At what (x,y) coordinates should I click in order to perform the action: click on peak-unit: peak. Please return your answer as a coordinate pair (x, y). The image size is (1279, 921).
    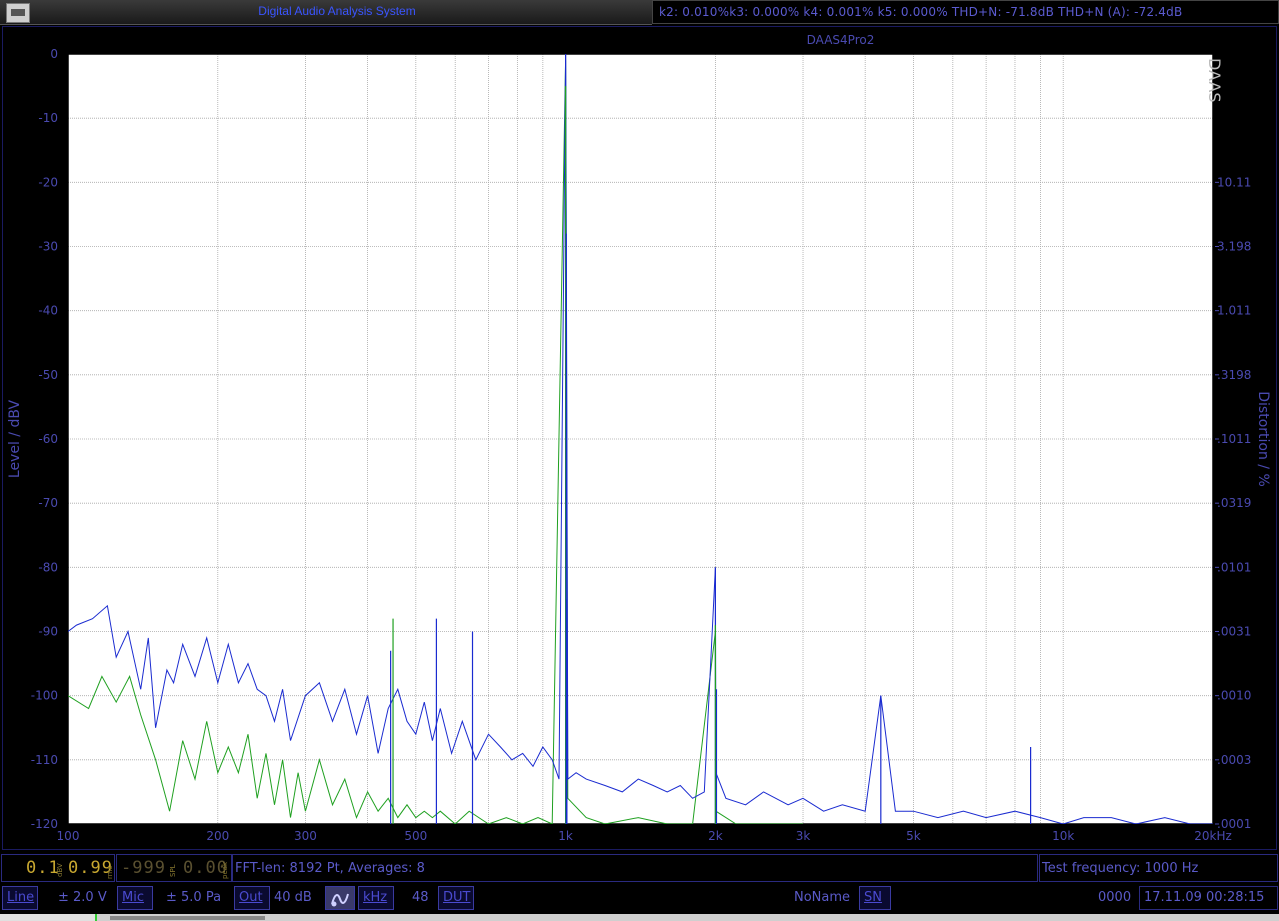
    Looking at the image, I should click on (225, 870).